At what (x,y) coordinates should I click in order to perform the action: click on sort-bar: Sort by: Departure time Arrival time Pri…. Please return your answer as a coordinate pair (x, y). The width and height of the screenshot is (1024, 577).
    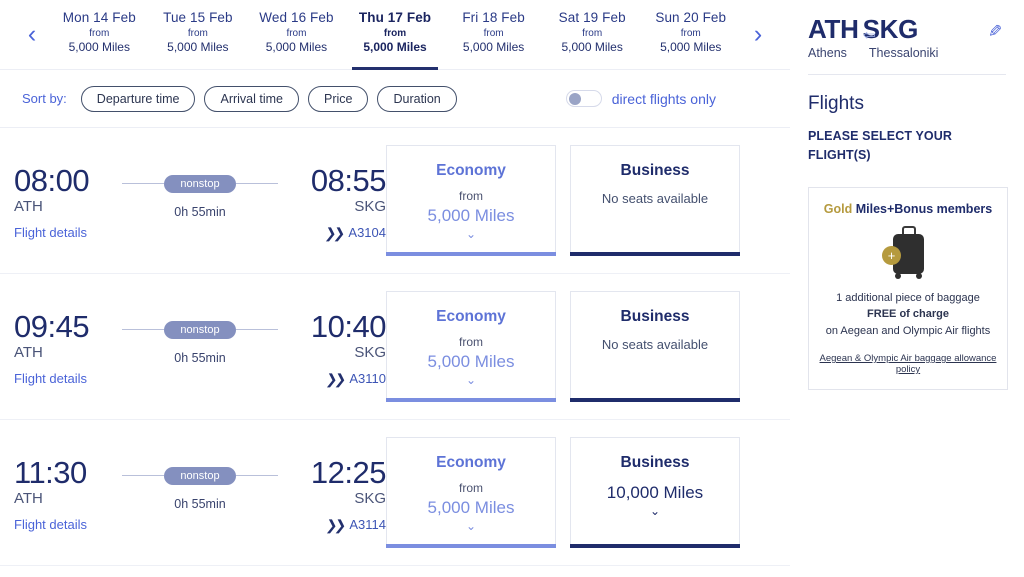
    Looking at the image, I should click on (395, 99).